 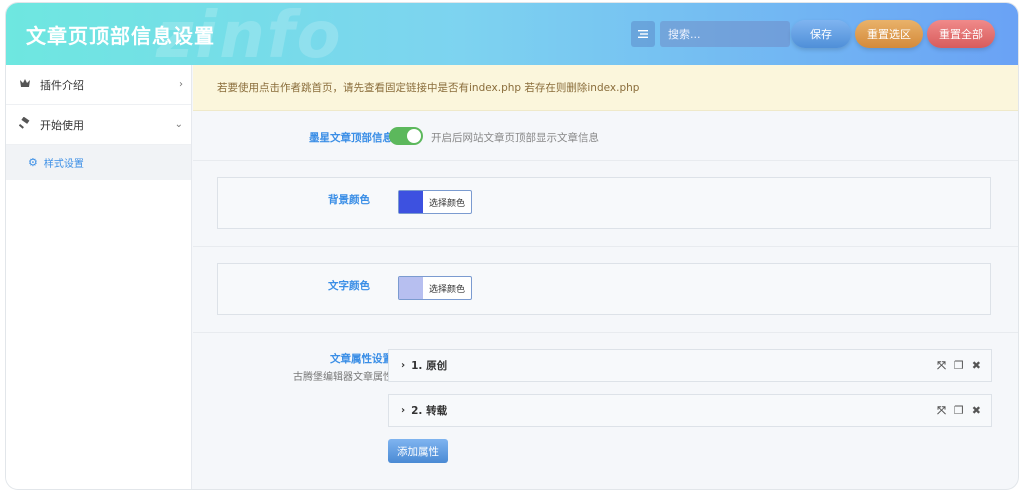 I want to click on bg-color-picker: 选择颜色, so click(x=435, y=202).